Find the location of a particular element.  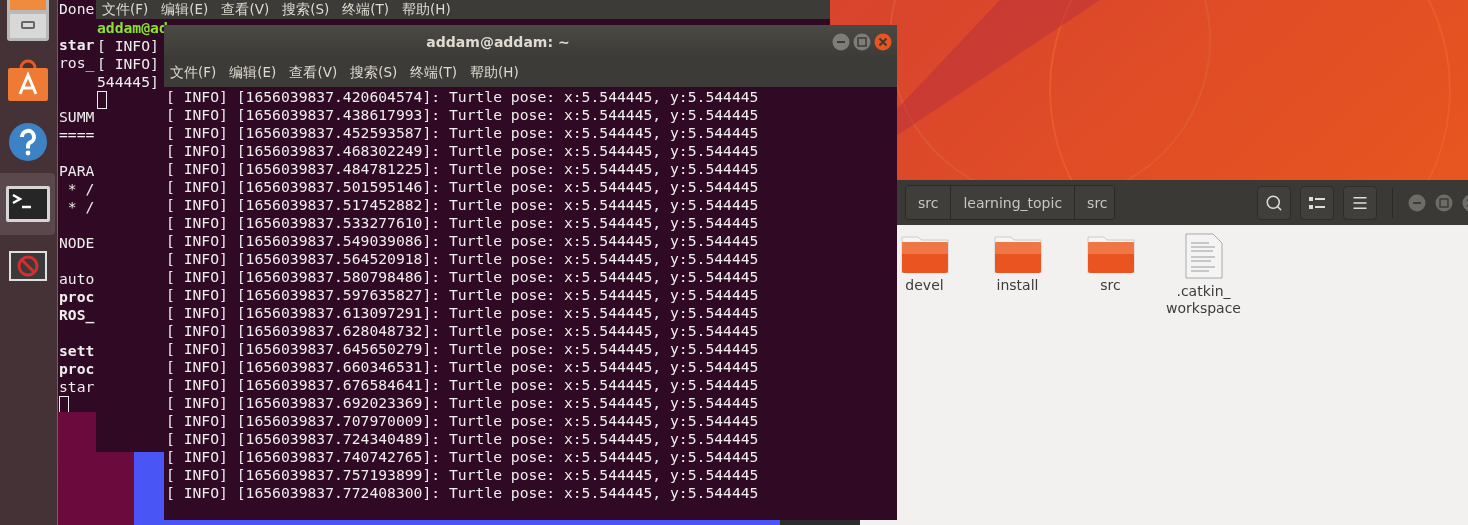

file-name: src is located at coordinates (1110, 285).